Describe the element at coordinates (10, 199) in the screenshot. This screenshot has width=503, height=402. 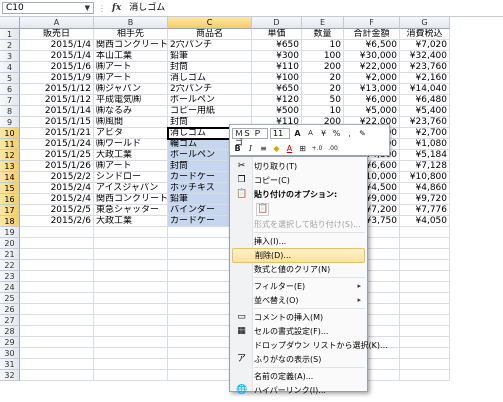
I see `row-header: 16` at that location.